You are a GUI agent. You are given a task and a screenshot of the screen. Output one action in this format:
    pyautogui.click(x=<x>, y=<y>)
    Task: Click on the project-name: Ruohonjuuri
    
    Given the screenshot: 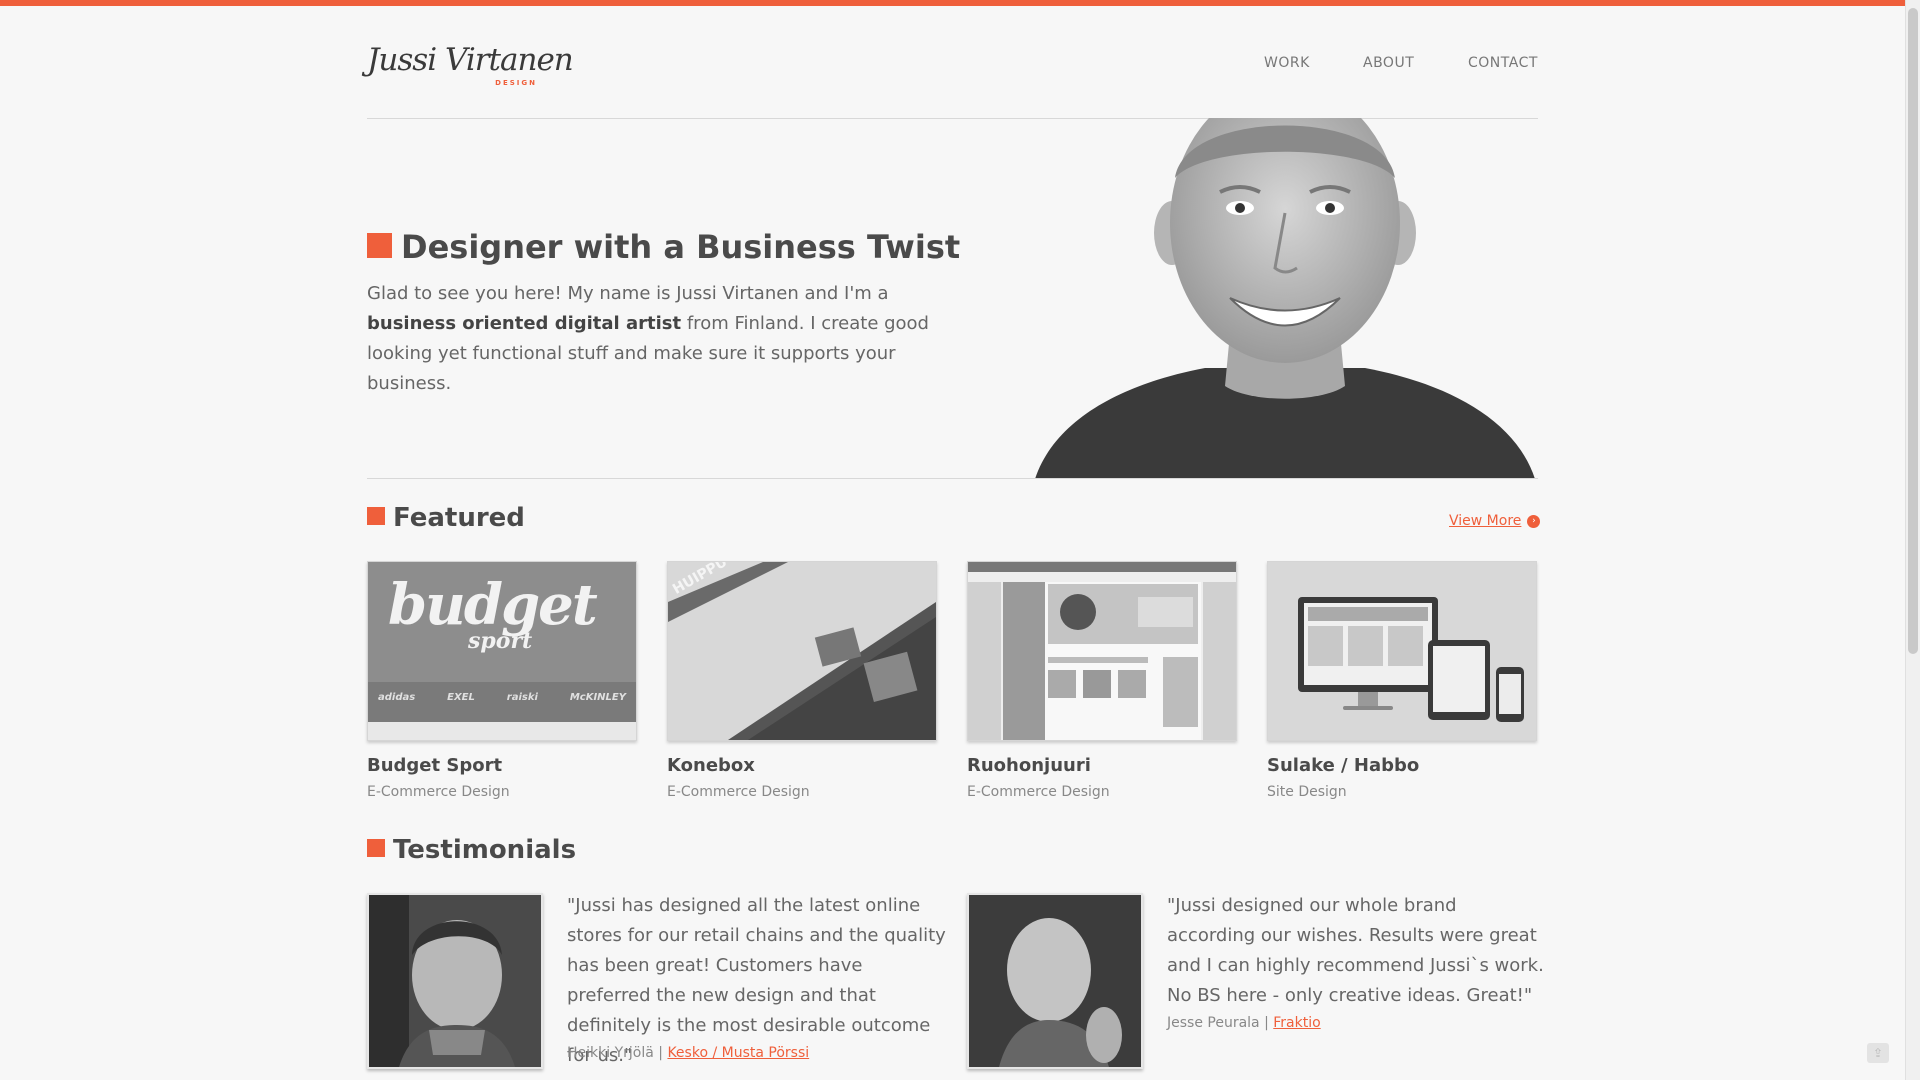 What is the action you would take?
    pyautogui.click(x=1102, y=765)
    